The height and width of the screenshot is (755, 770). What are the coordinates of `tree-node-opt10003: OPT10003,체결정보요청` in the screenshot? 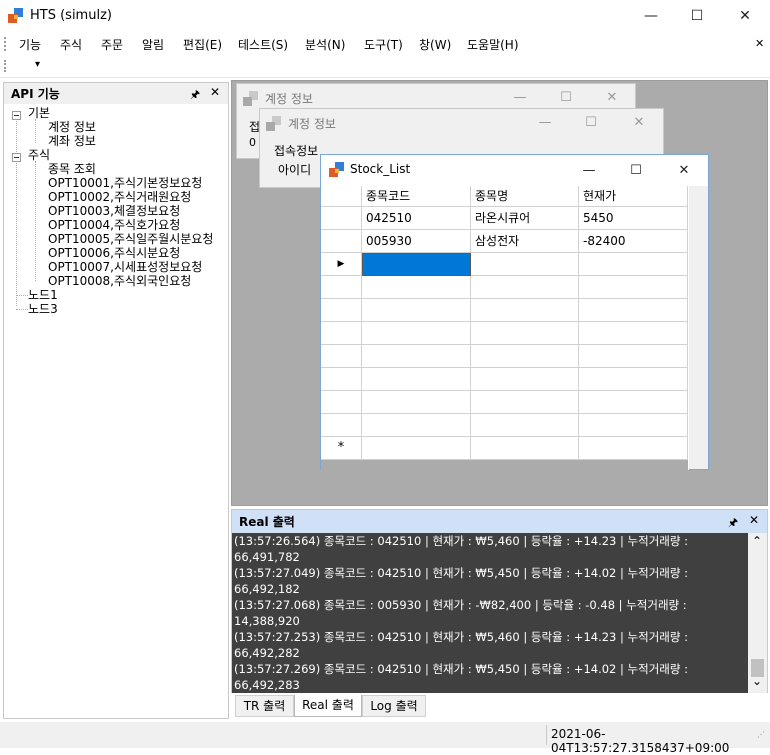 It's located at (114, 211).